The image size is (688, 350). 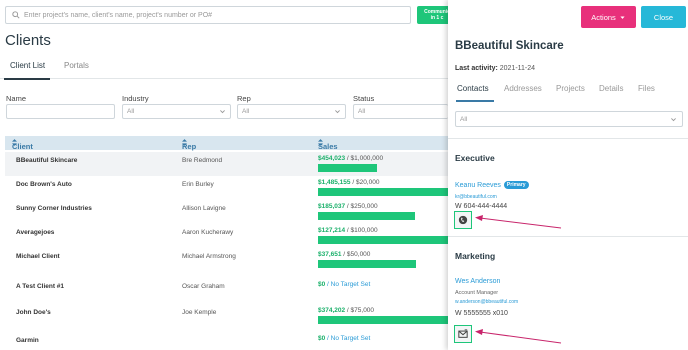 What do you see at coordinates (22, 145) in the screenshot?
I see `column-header-client: Client` at bounding box center [22, 145].